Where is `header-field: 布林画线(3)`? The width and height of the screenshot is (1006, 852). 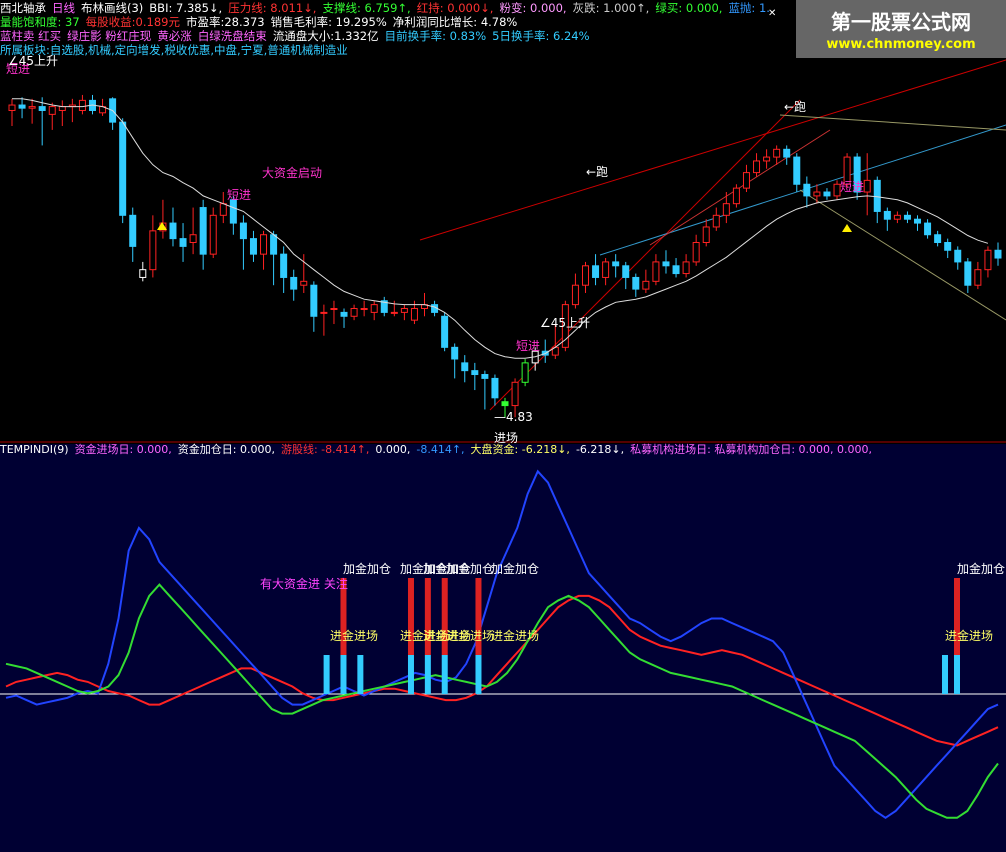
header-field: 布林画线(3) is located at coordinates (112, 8).